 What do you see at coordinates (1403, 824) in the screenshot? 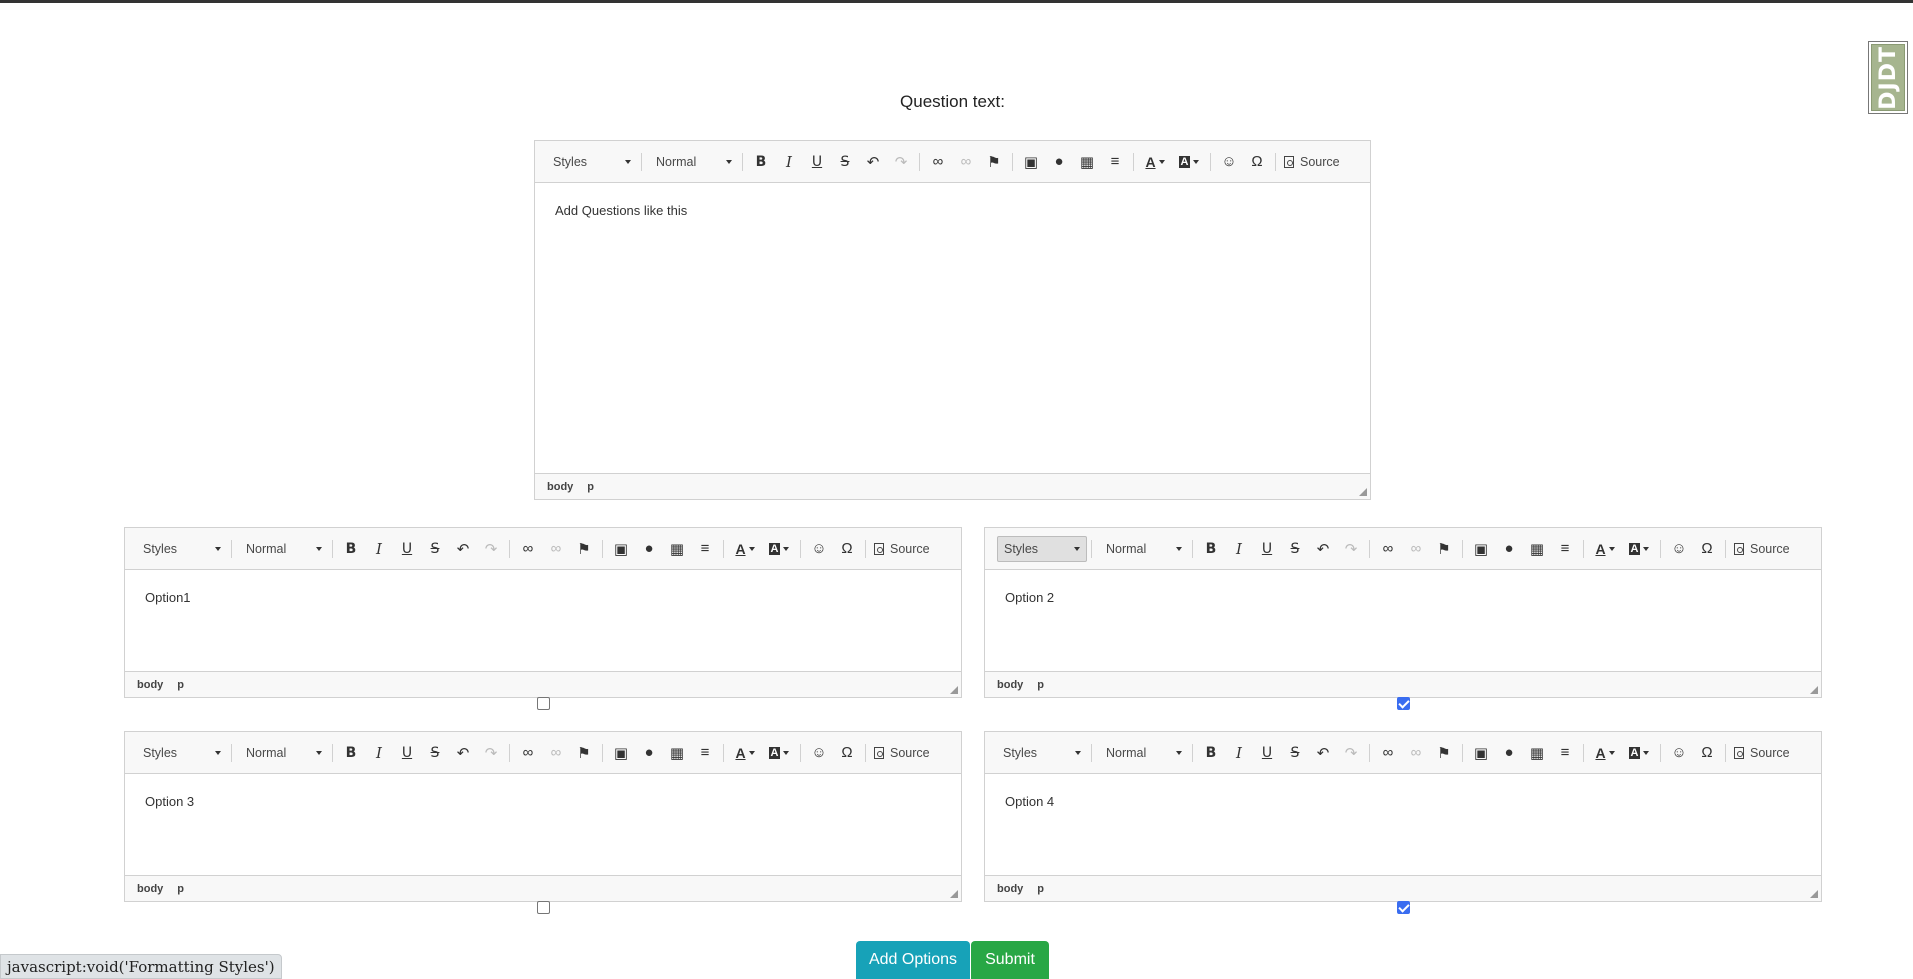
I see `editor-content-area: Option 4` at bounding box center [1403, 824].